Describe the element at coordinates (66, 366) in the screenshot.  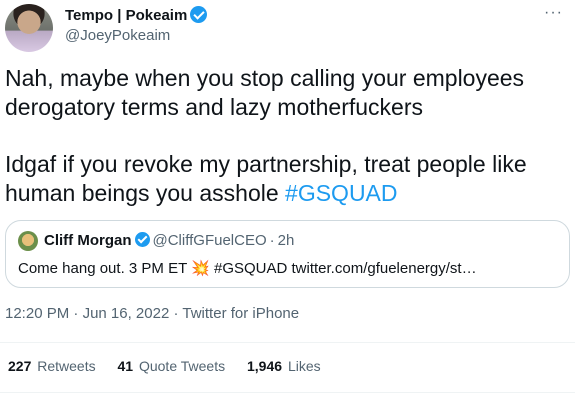
I see `stat-label: Retweets` at that location.